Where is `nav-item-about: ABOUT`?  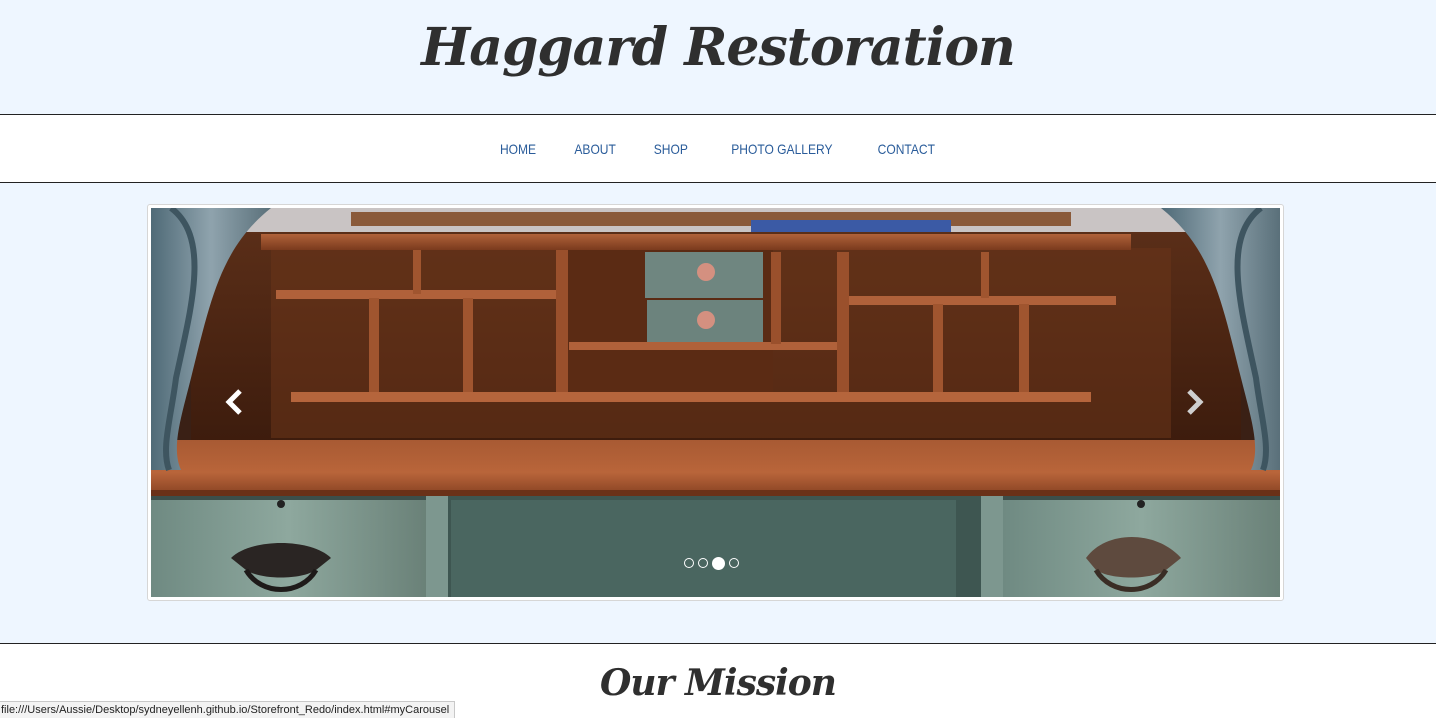
nav-item-about: ABOUT is located at coordinates (595, 148).